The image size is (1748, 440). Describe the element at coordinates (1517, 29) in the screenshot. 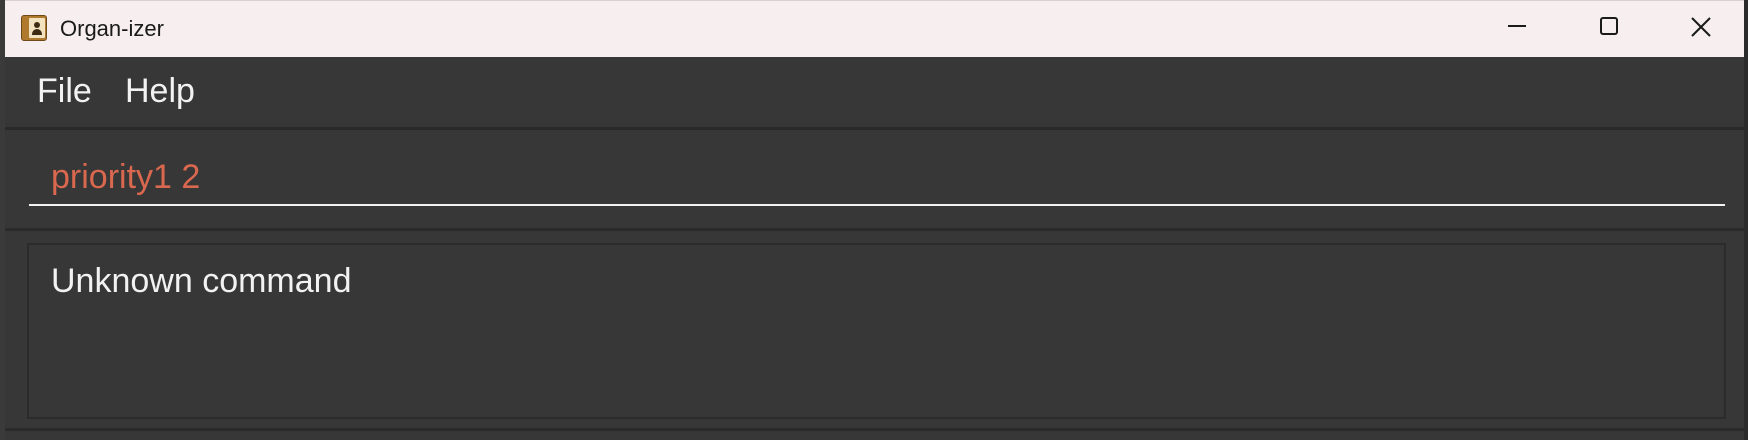

I see `minimize-button` at that location.